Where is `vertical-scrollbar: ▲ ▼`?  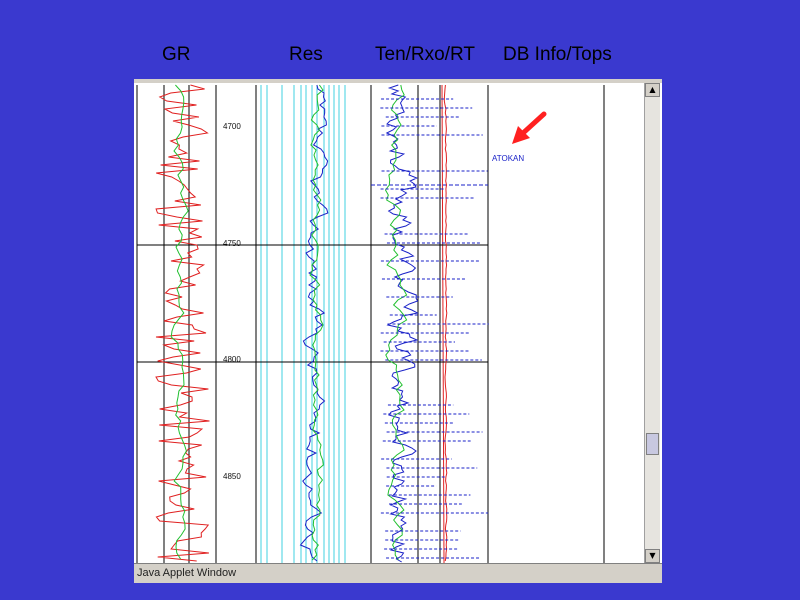
vertical-scrollbar: ▲ ▼ is located at coordinates (652, 323).